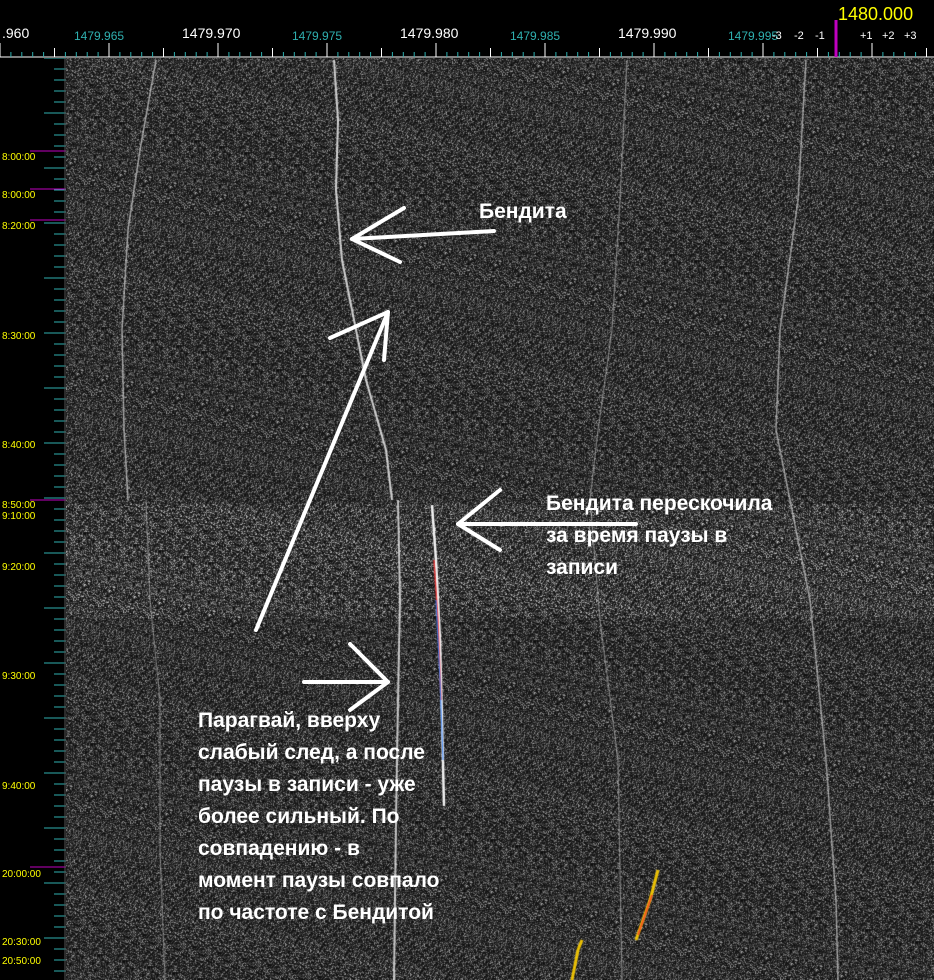  What do you see at coordinates (777, 36) in the screenshot?
I see `rel-label-minus-3: -3` at bounding box center [777, 36].